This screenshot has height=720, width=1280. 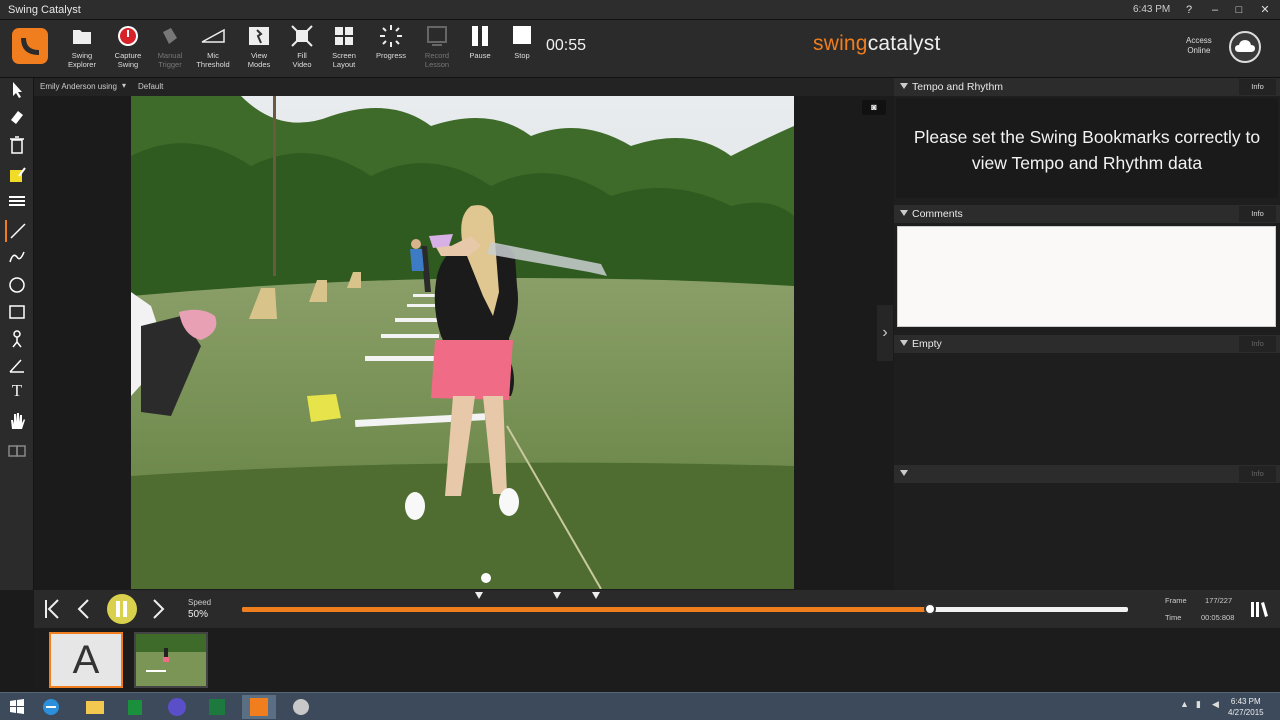 I want to click on access-online-label: Access Online, so click(x=1199, y=45).